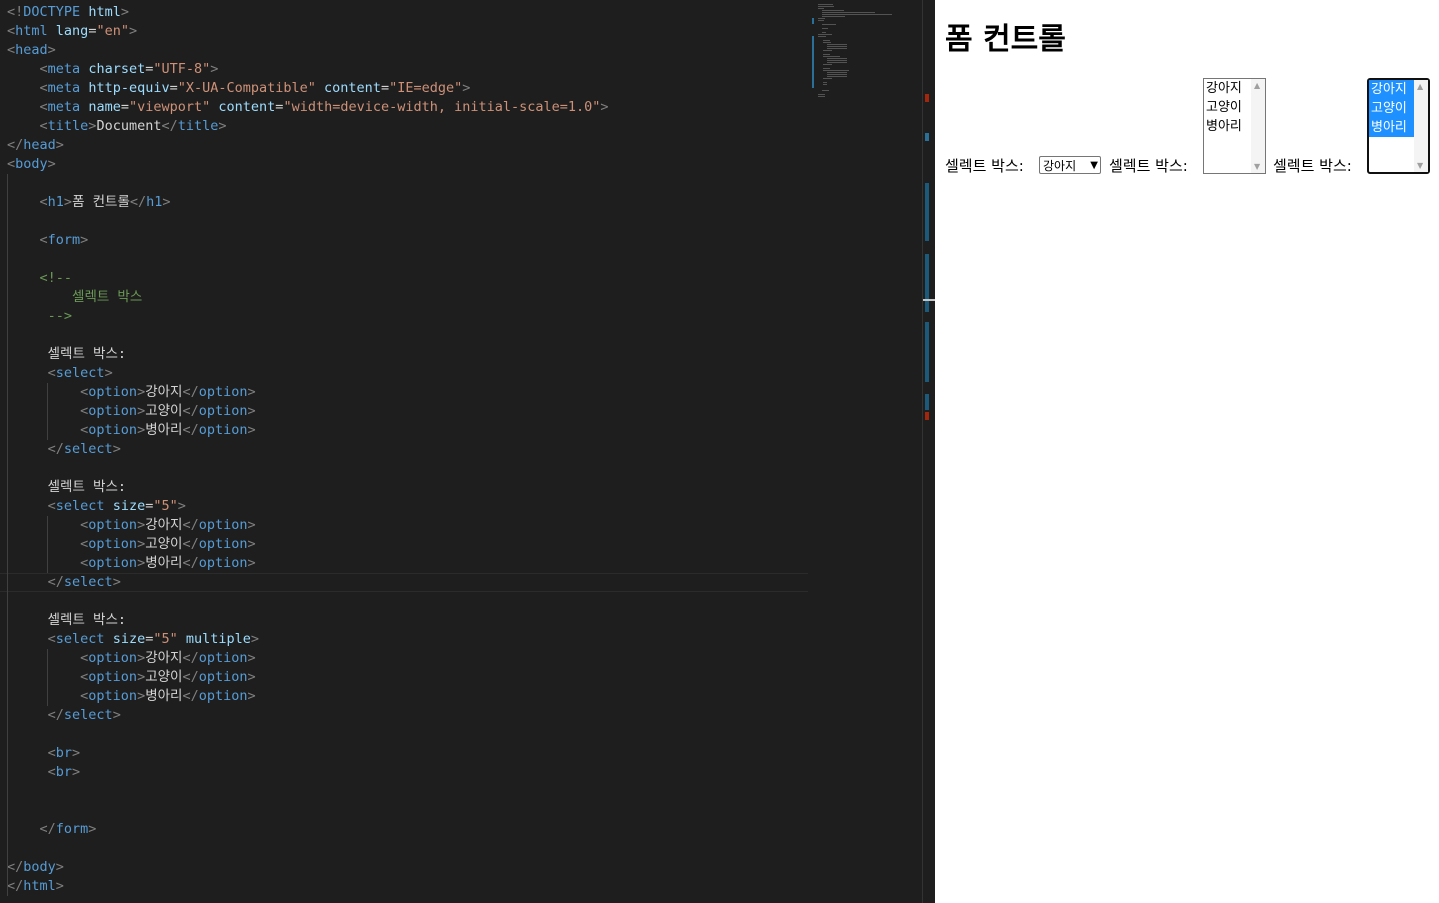 This screenshot has width=1439, height=903. I want to click on listbox-option: 강아지, so click(1227, 88).